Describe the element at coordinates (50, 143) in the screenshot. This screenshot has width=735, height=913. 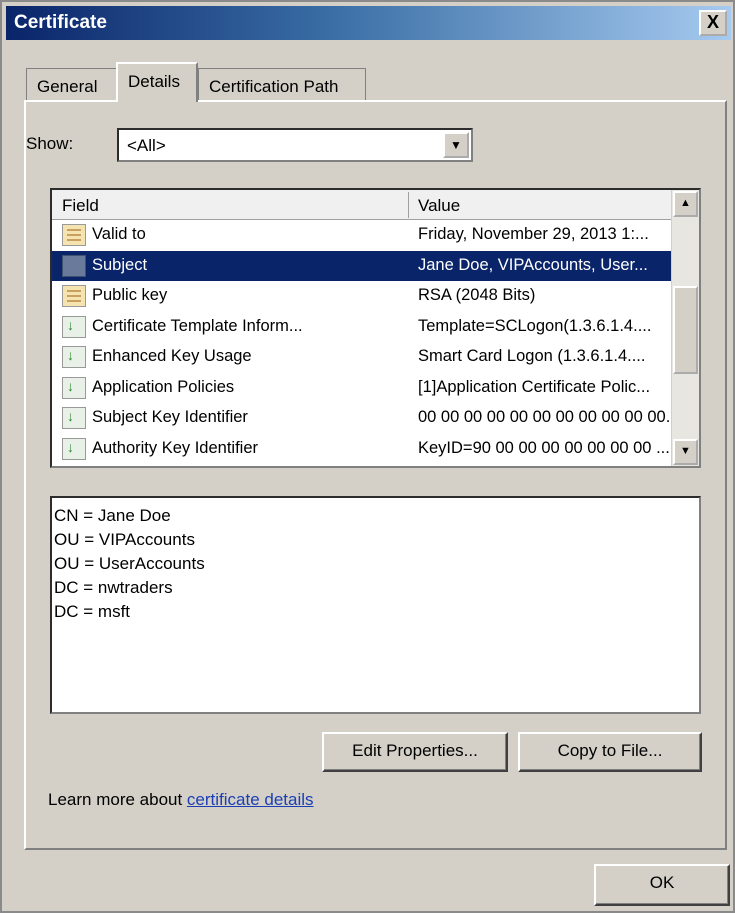
I see `show-label: Show:` at that location.